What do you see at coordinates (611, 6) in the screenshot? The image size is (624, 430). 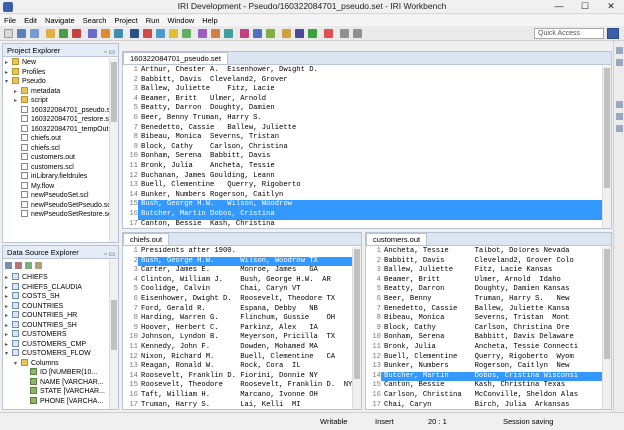 I see `close-button: ✕` at bounding box center [611, 6].